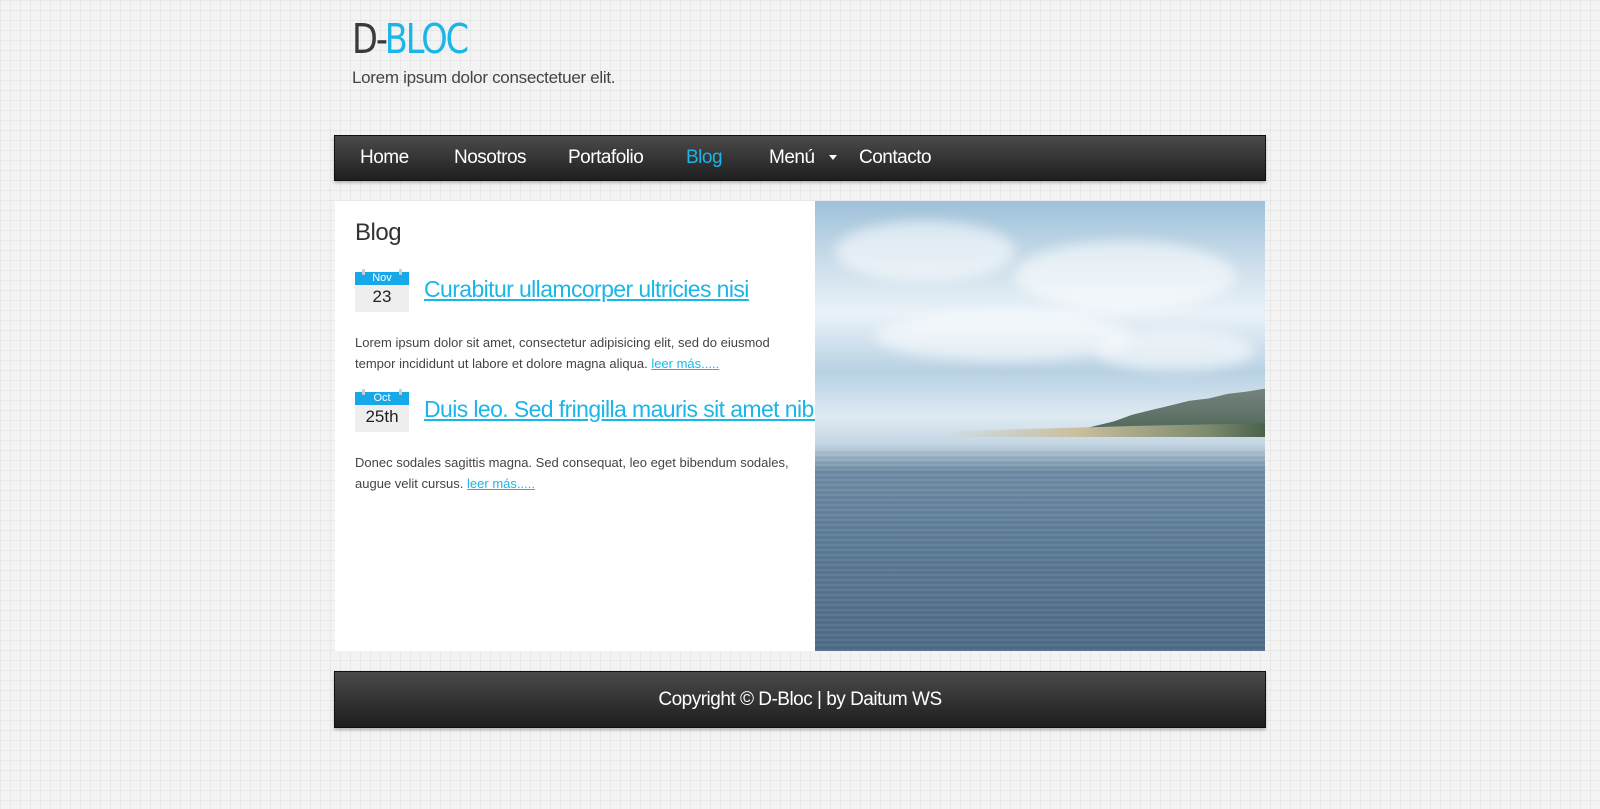  Describe the element at coordinates (382, 277) in the screenshot. I see `post-date-month: Nov` at that location.